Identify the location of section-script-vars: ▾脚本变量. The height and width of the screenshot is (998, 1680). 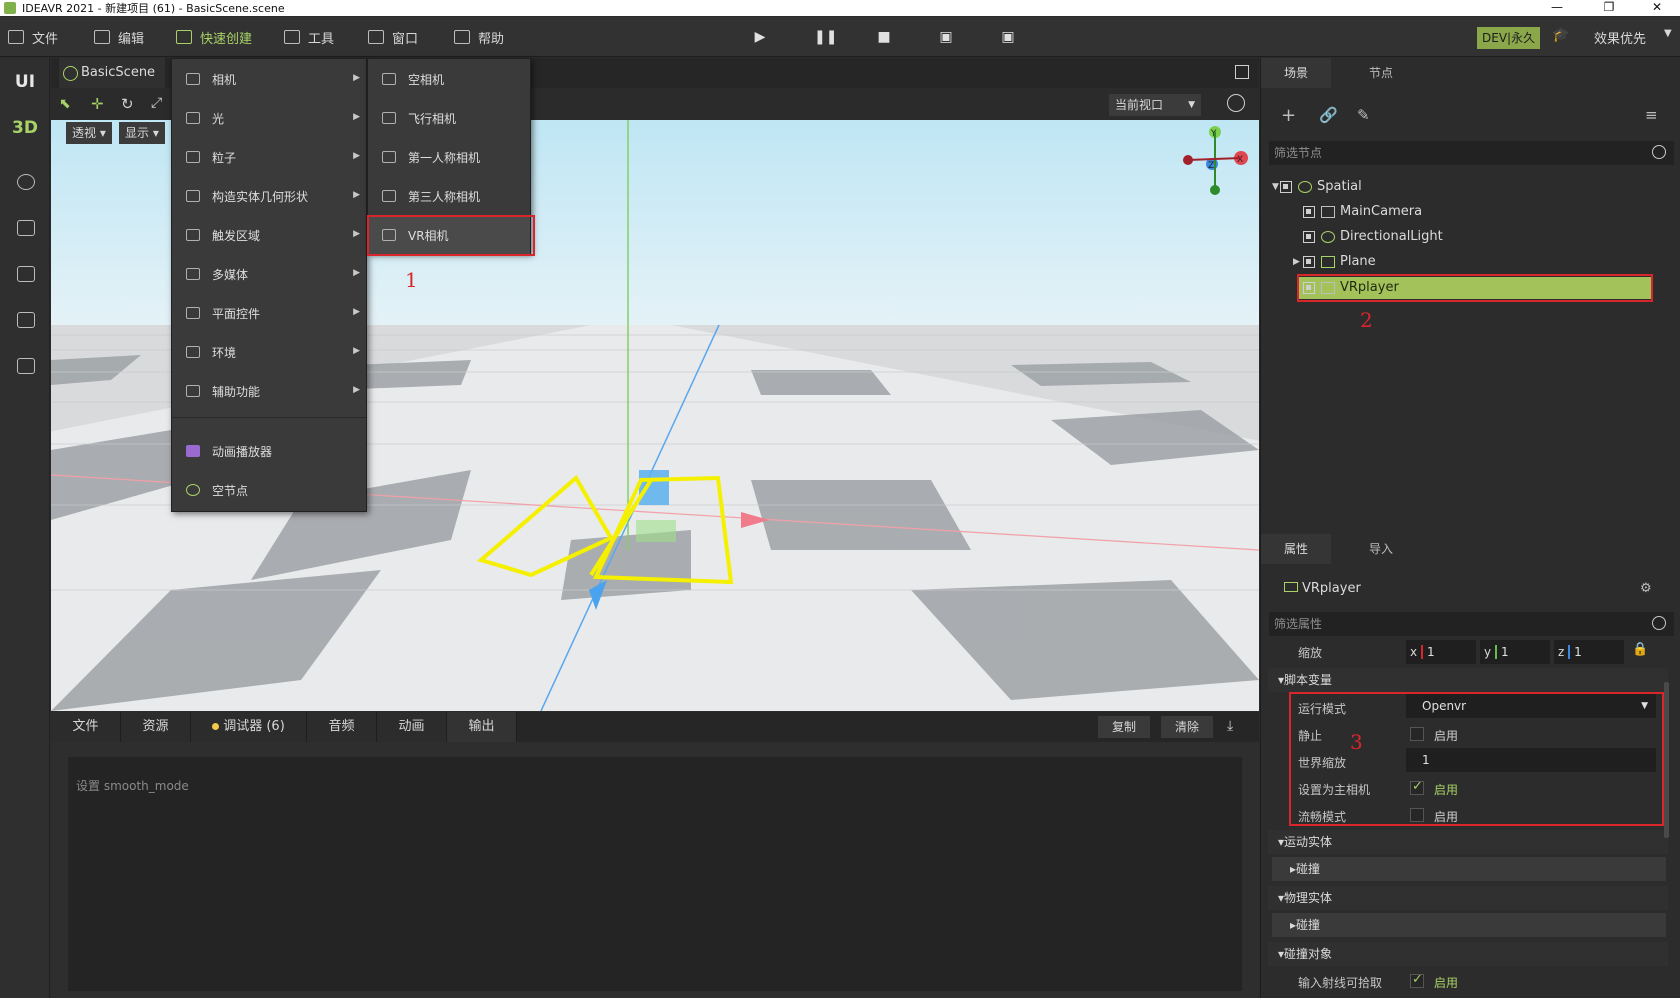
(1468, 680).